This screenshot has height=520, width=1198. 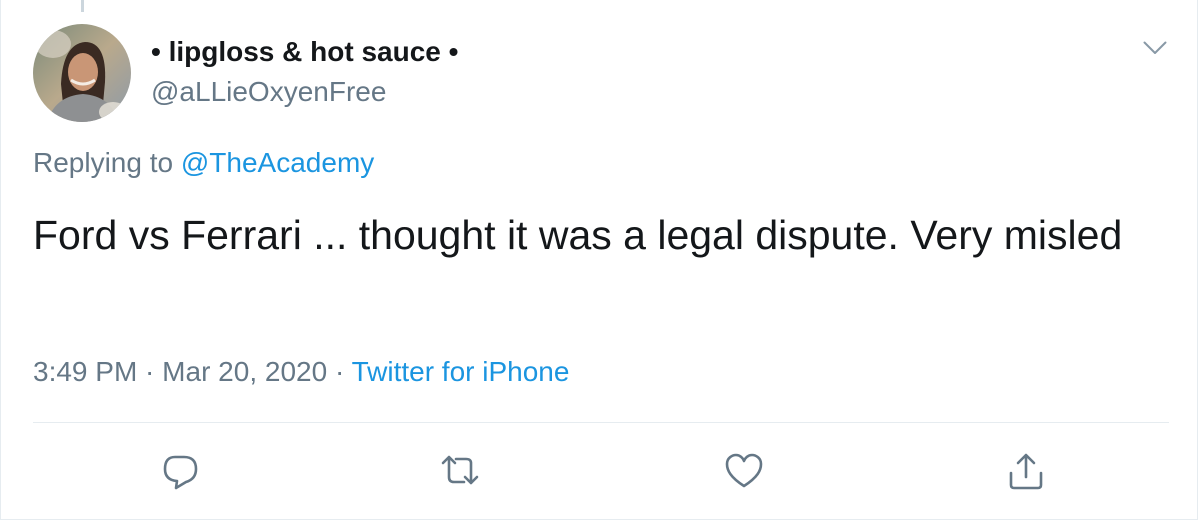 I want to click on tweet-source: Twitter for iPhone, so click(x=461, y=371).